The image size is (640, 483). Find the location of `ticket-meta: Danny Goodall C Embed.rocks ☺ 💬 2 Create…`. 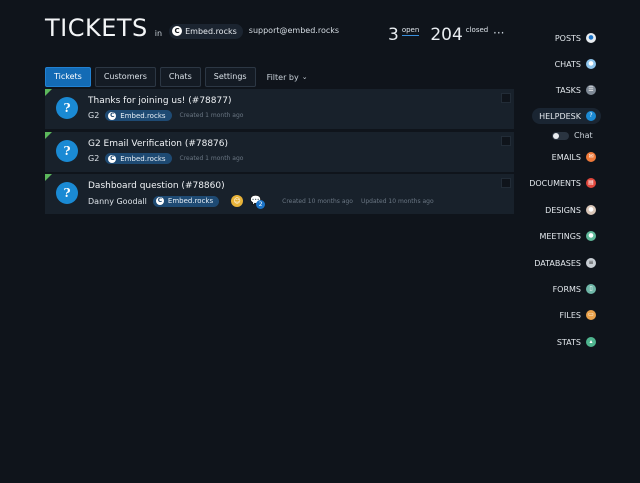

ticket-meta: Danny Goodall C Embed.rocks ☺ 💬 2 Create… is located at coordinates (261, 202).